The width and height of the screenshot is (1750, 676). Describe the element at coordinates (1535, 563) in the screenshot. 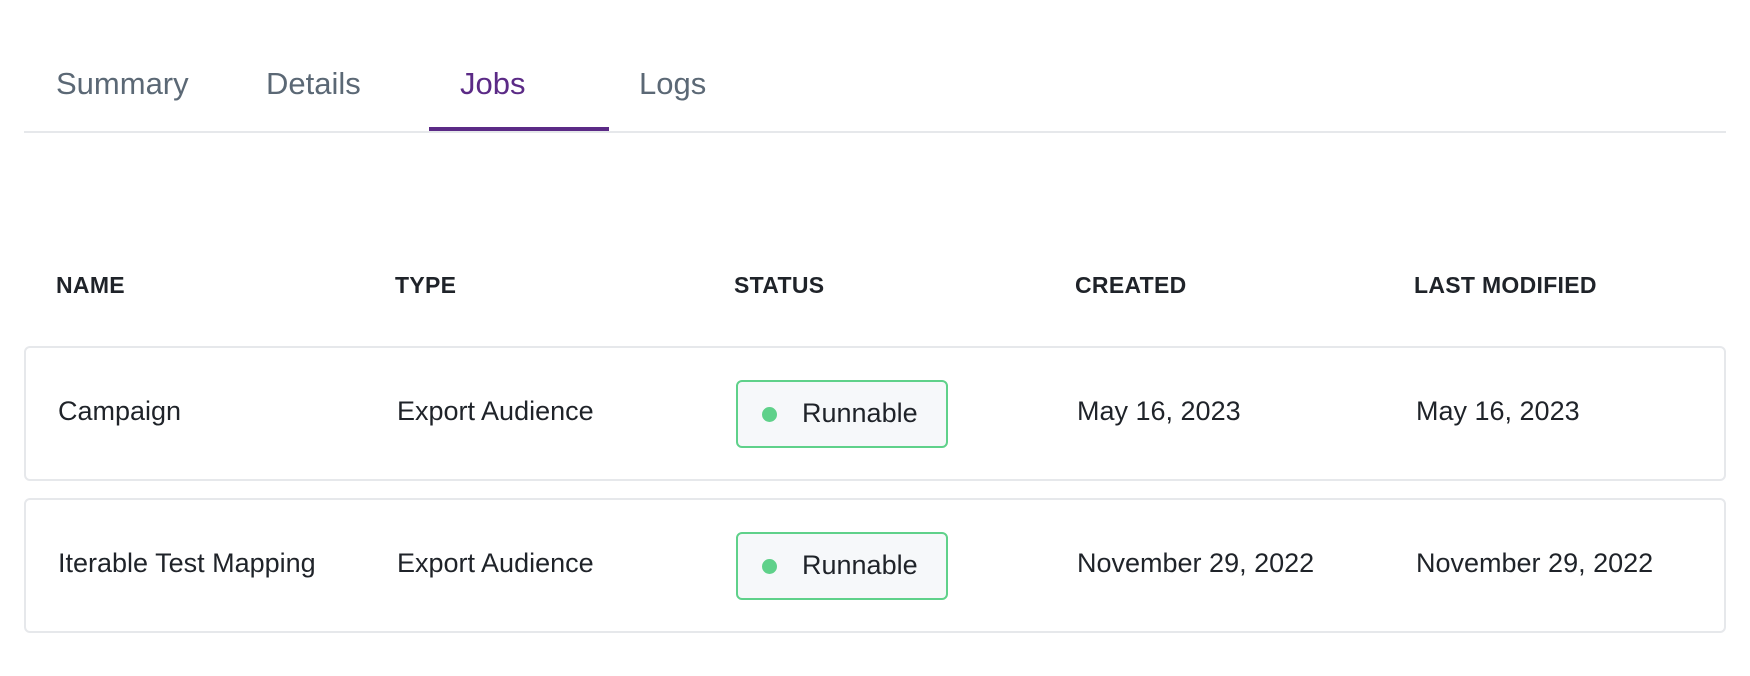

I see `job-last-modified-date: November 29, 2022` at that location.